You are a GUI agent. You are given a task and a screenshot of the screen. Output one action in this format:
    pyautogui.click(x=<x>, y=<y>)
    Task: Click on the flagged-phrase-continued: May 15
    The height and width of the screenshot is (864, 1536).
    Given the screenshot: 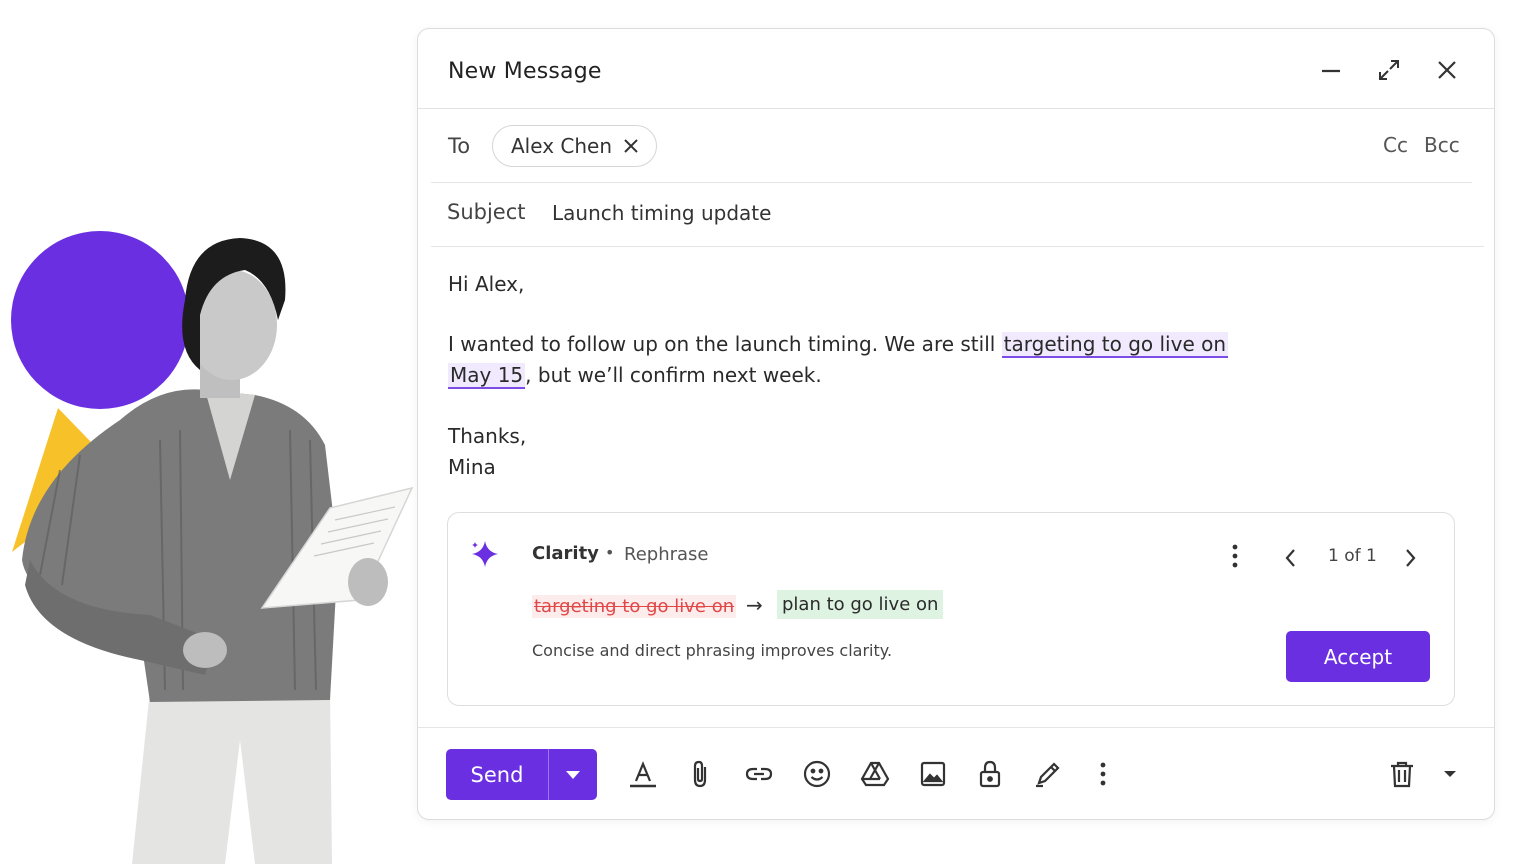 What is the action you would take?
    pyautogui.click(x=487, y=376)
    